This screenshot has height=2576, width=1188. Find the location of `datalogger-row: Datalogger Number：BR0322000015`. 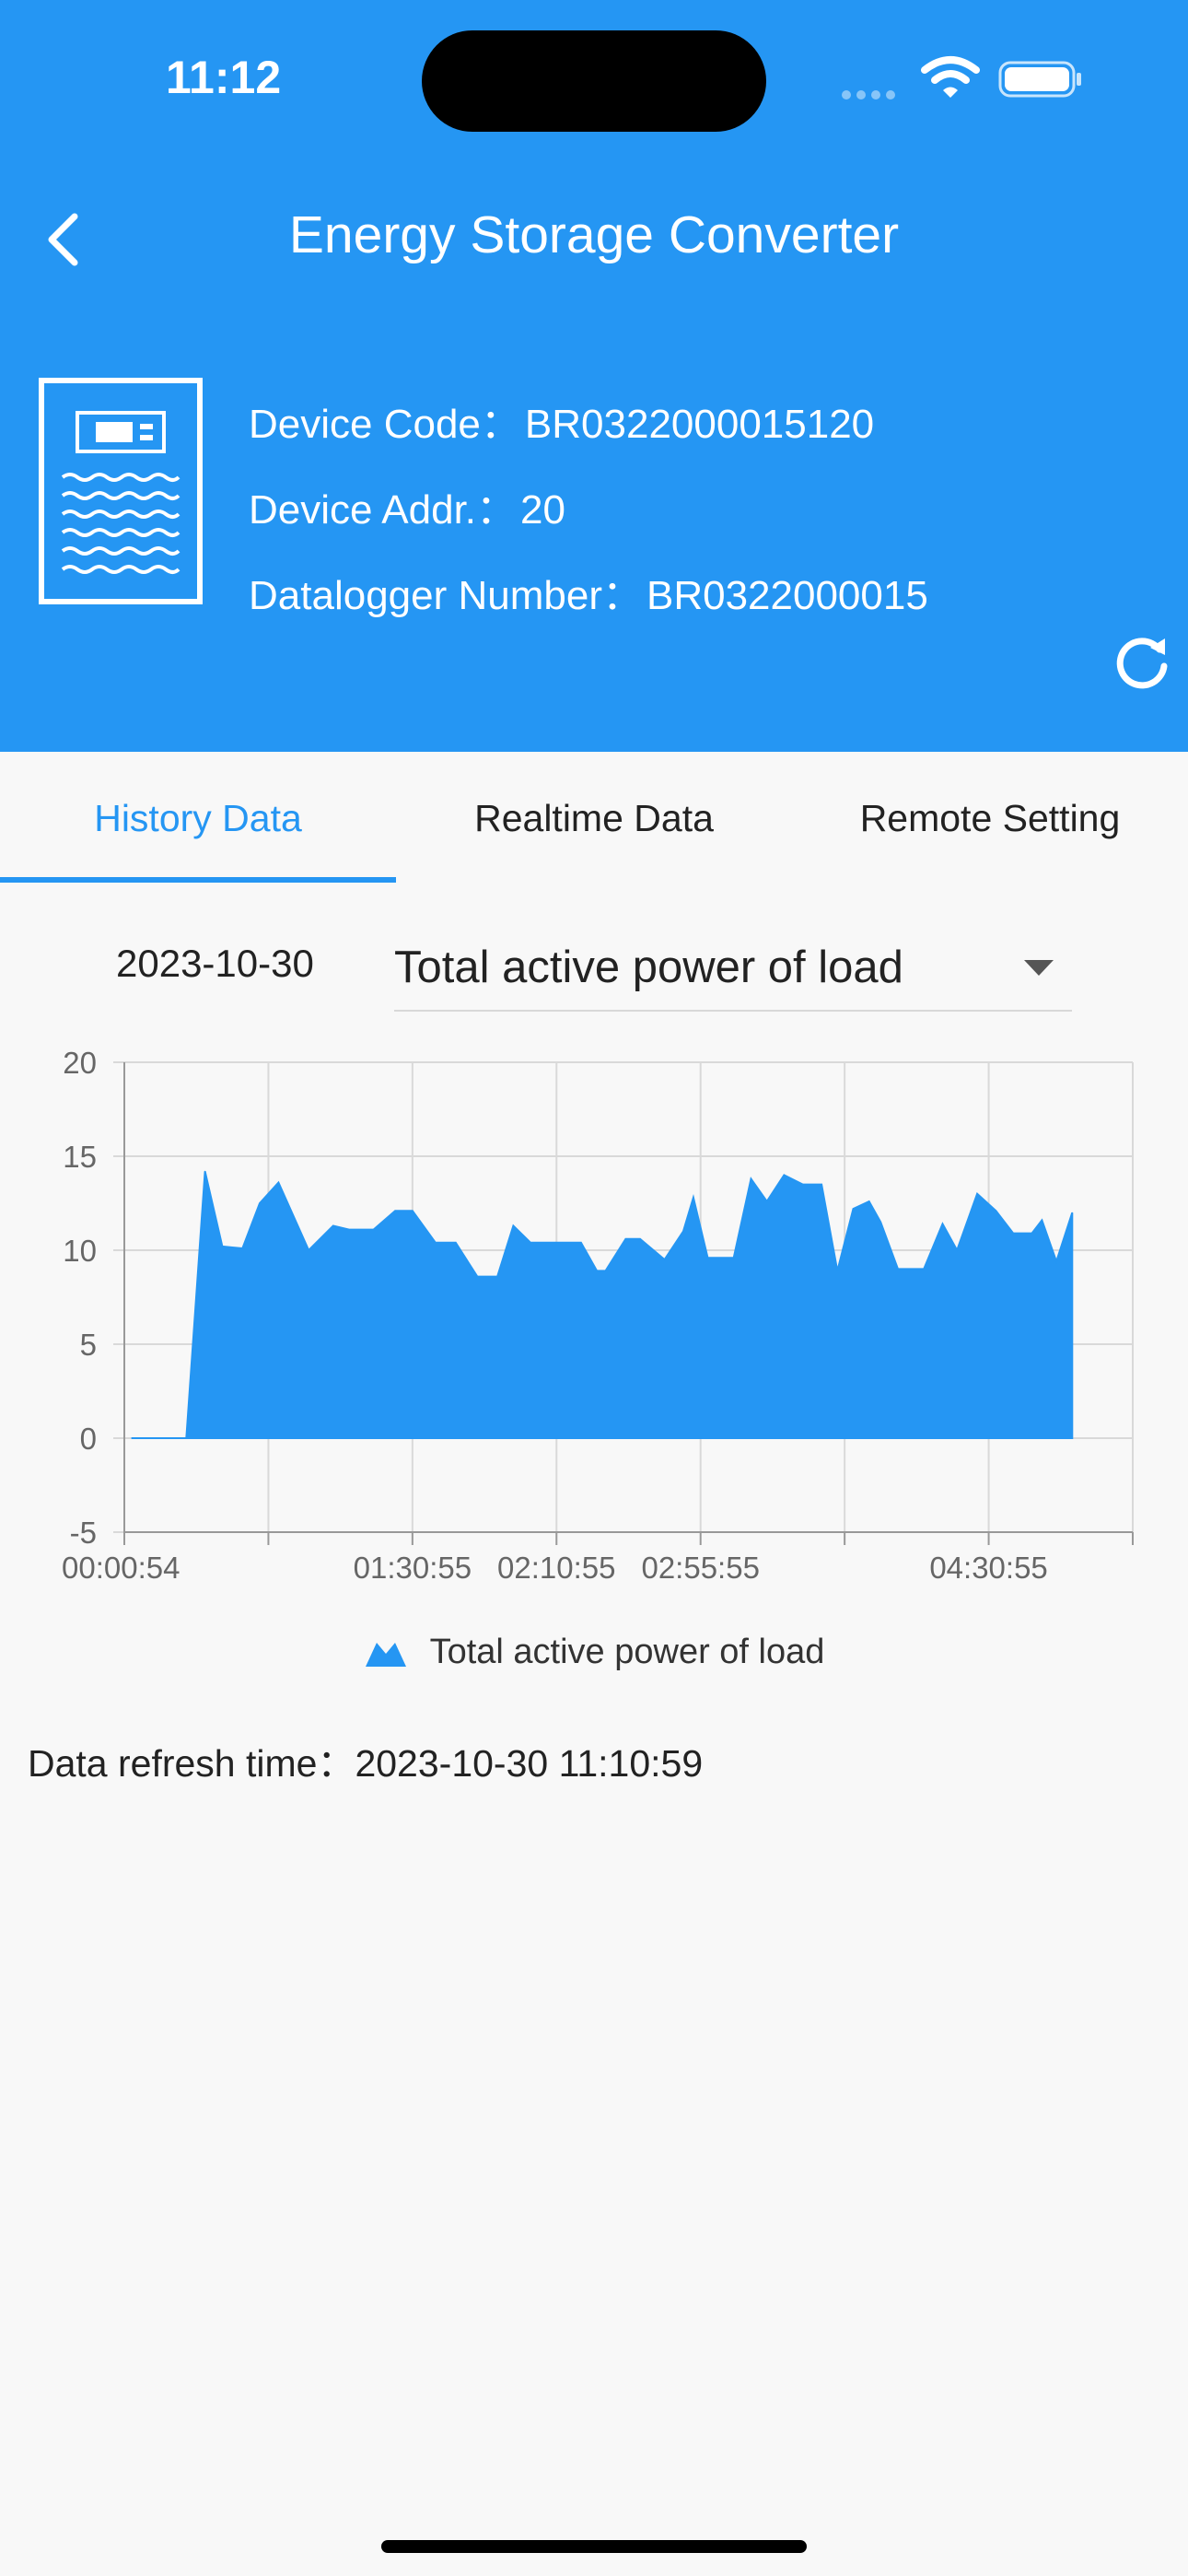

datalogger-row: Datalogger Number：BR0322000015 is located at coordinates (588, 591).